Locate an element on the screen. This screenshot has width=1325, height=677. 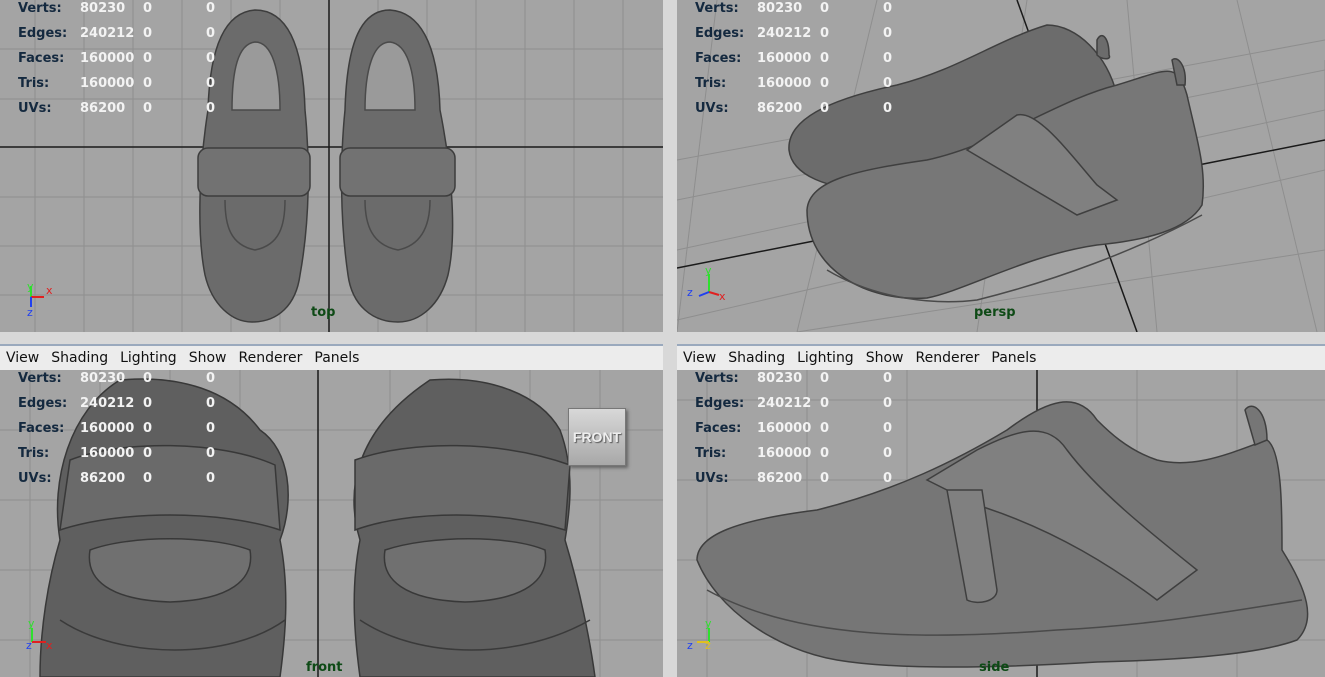
camera-label-front: front is located at coordinates (324, 667).